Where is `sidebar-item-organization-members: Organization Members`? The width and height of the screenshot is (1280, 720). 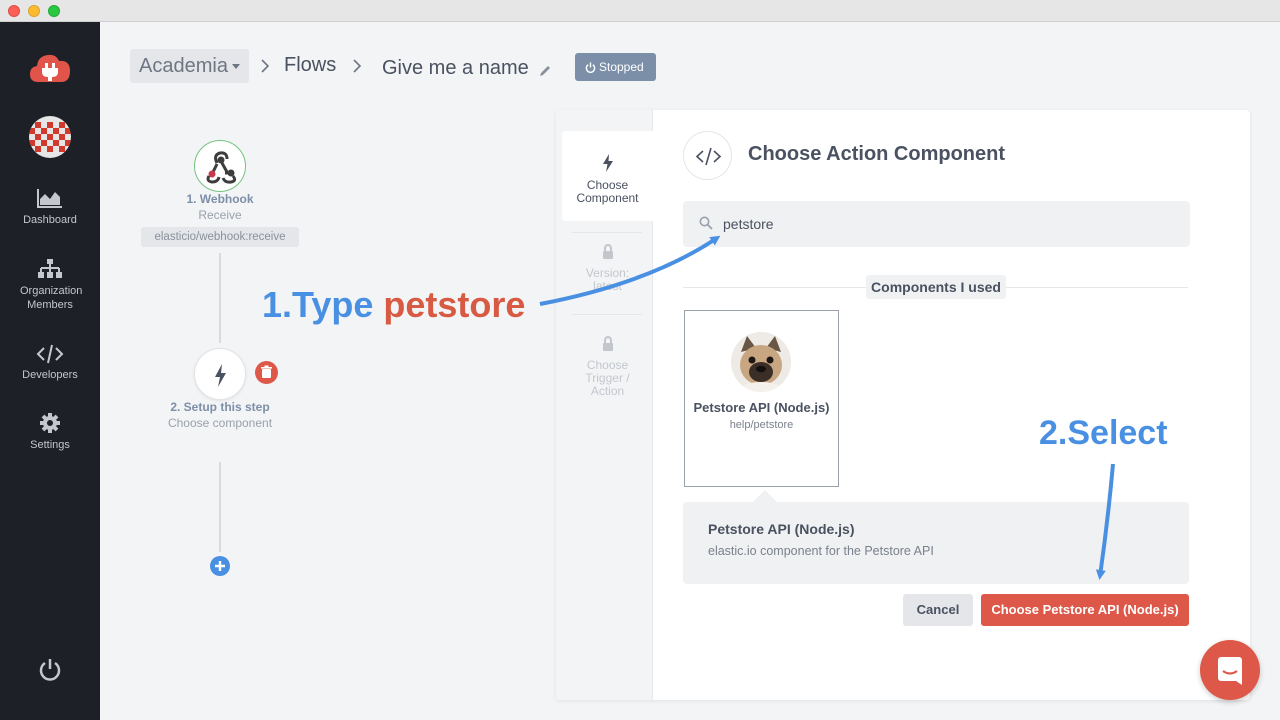
sidebar-item-organization-members: Organization Members is located at coordinates (50, 285).